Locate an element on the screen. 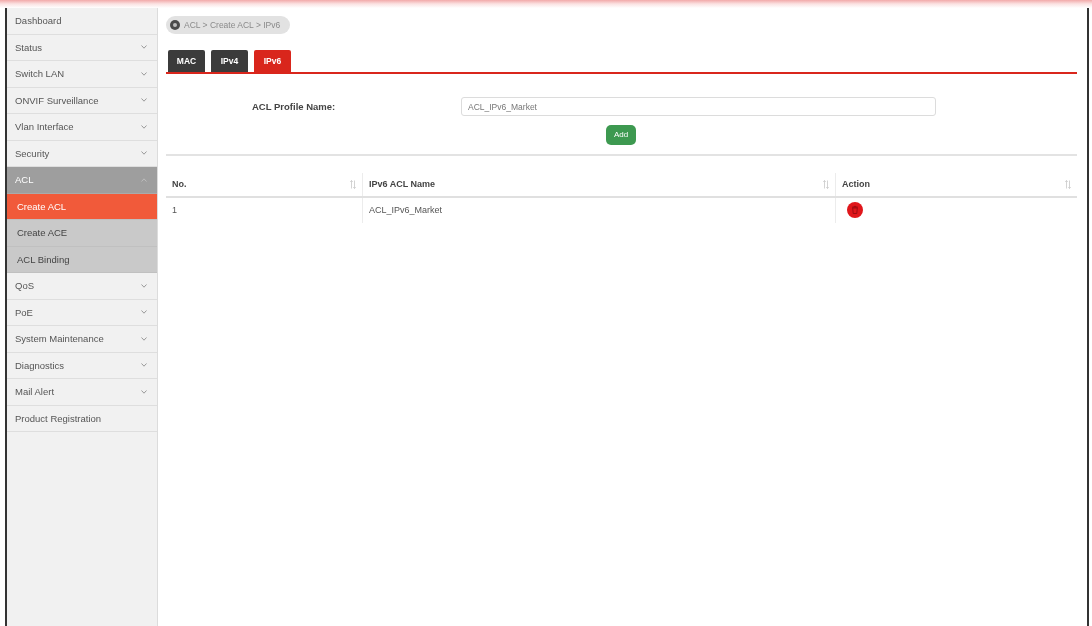 The image size is (1092, 626). column-header: IPv6 ACL Name is located at coordinates (402, 184).